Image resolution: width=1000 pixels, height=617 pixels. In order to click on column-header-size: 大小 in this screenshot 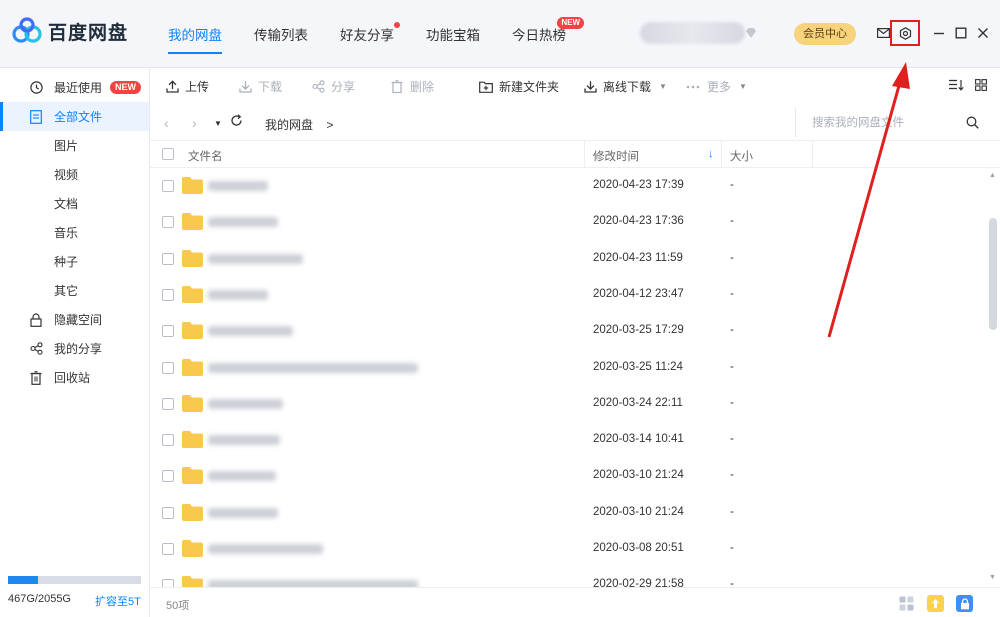, I will do `click(741, 156)`.